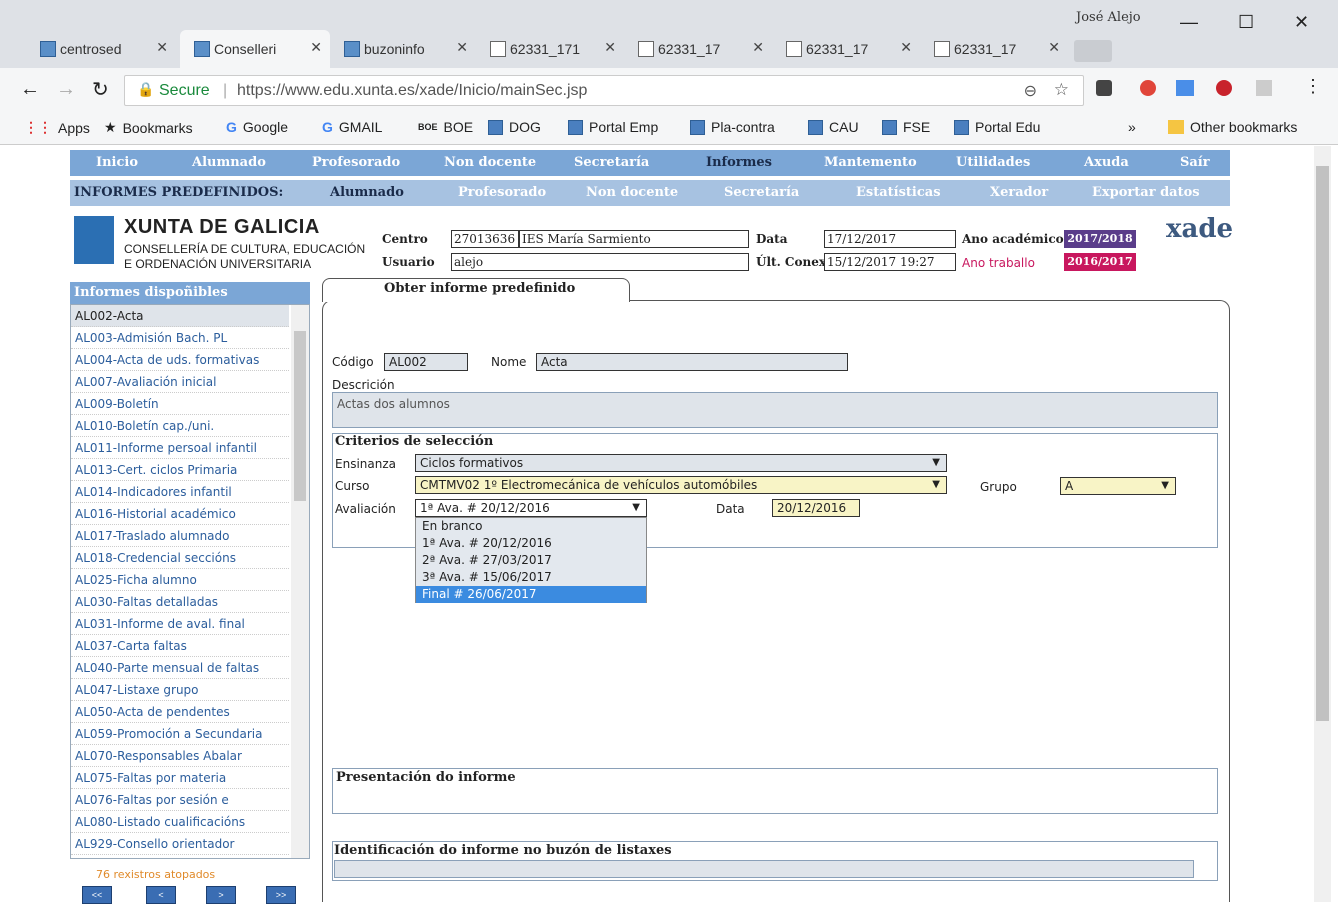  I want to click on list-item: AL003-Admisión Bach. PL, so click(180, 338).